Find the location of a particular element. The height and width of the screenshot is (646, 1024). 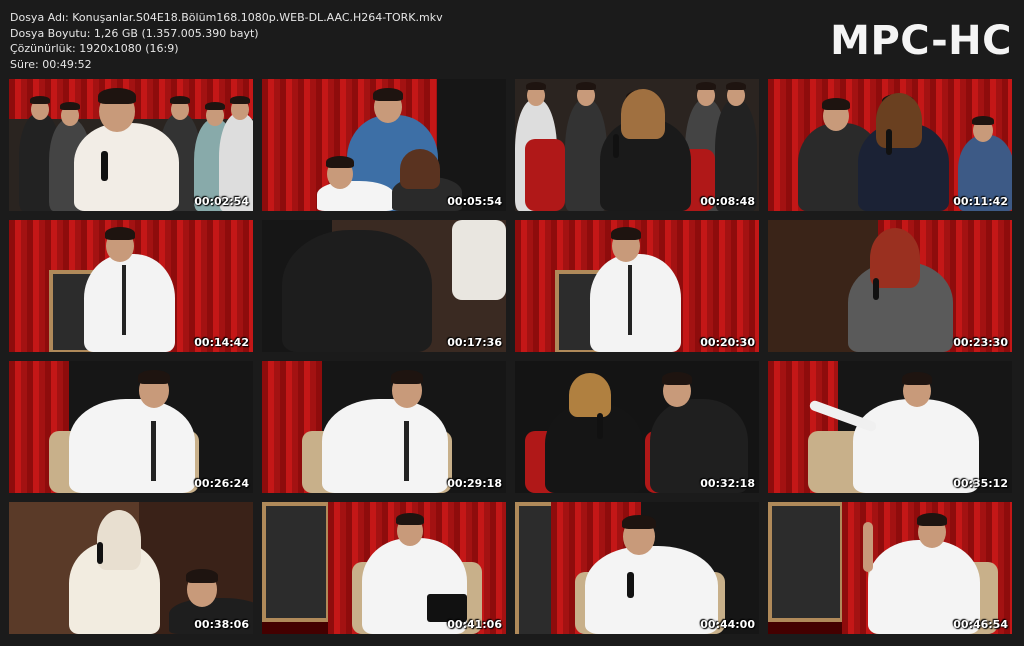

raised-arm is located at coordinates (868, 547).